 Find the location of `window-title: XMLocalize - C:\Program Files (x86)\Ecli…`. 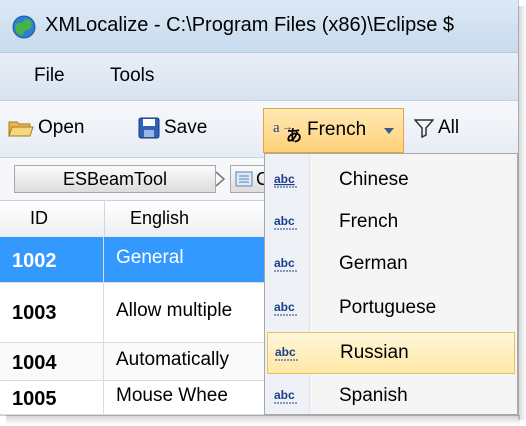

window-title: XMLocalize - C:\Program Files (x86)\Ecli… is located at coordinates (250, 25).